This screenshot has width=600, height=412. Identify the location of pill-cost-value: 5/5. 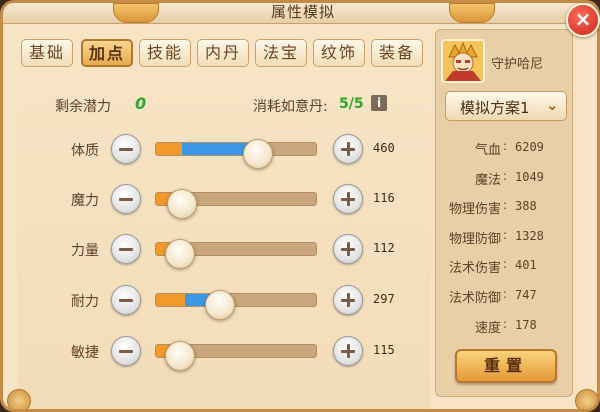
(351, 104).